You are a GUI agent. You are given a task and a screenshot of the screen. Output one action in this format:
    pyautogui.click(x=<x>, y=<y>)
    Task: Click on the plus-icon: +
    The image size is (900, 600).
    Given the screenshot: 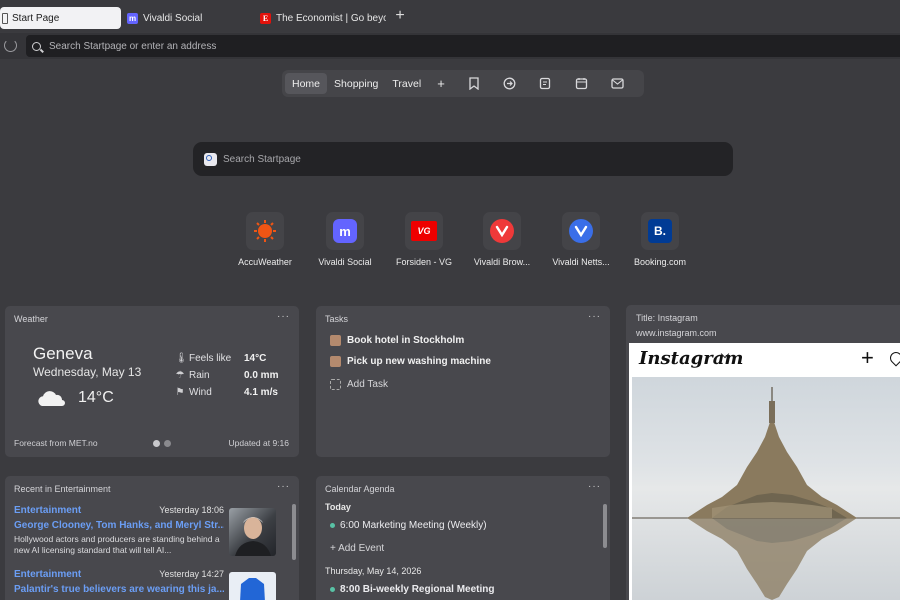 What is the action you would take?
    pyautogui.click(x=867, y=358)
    